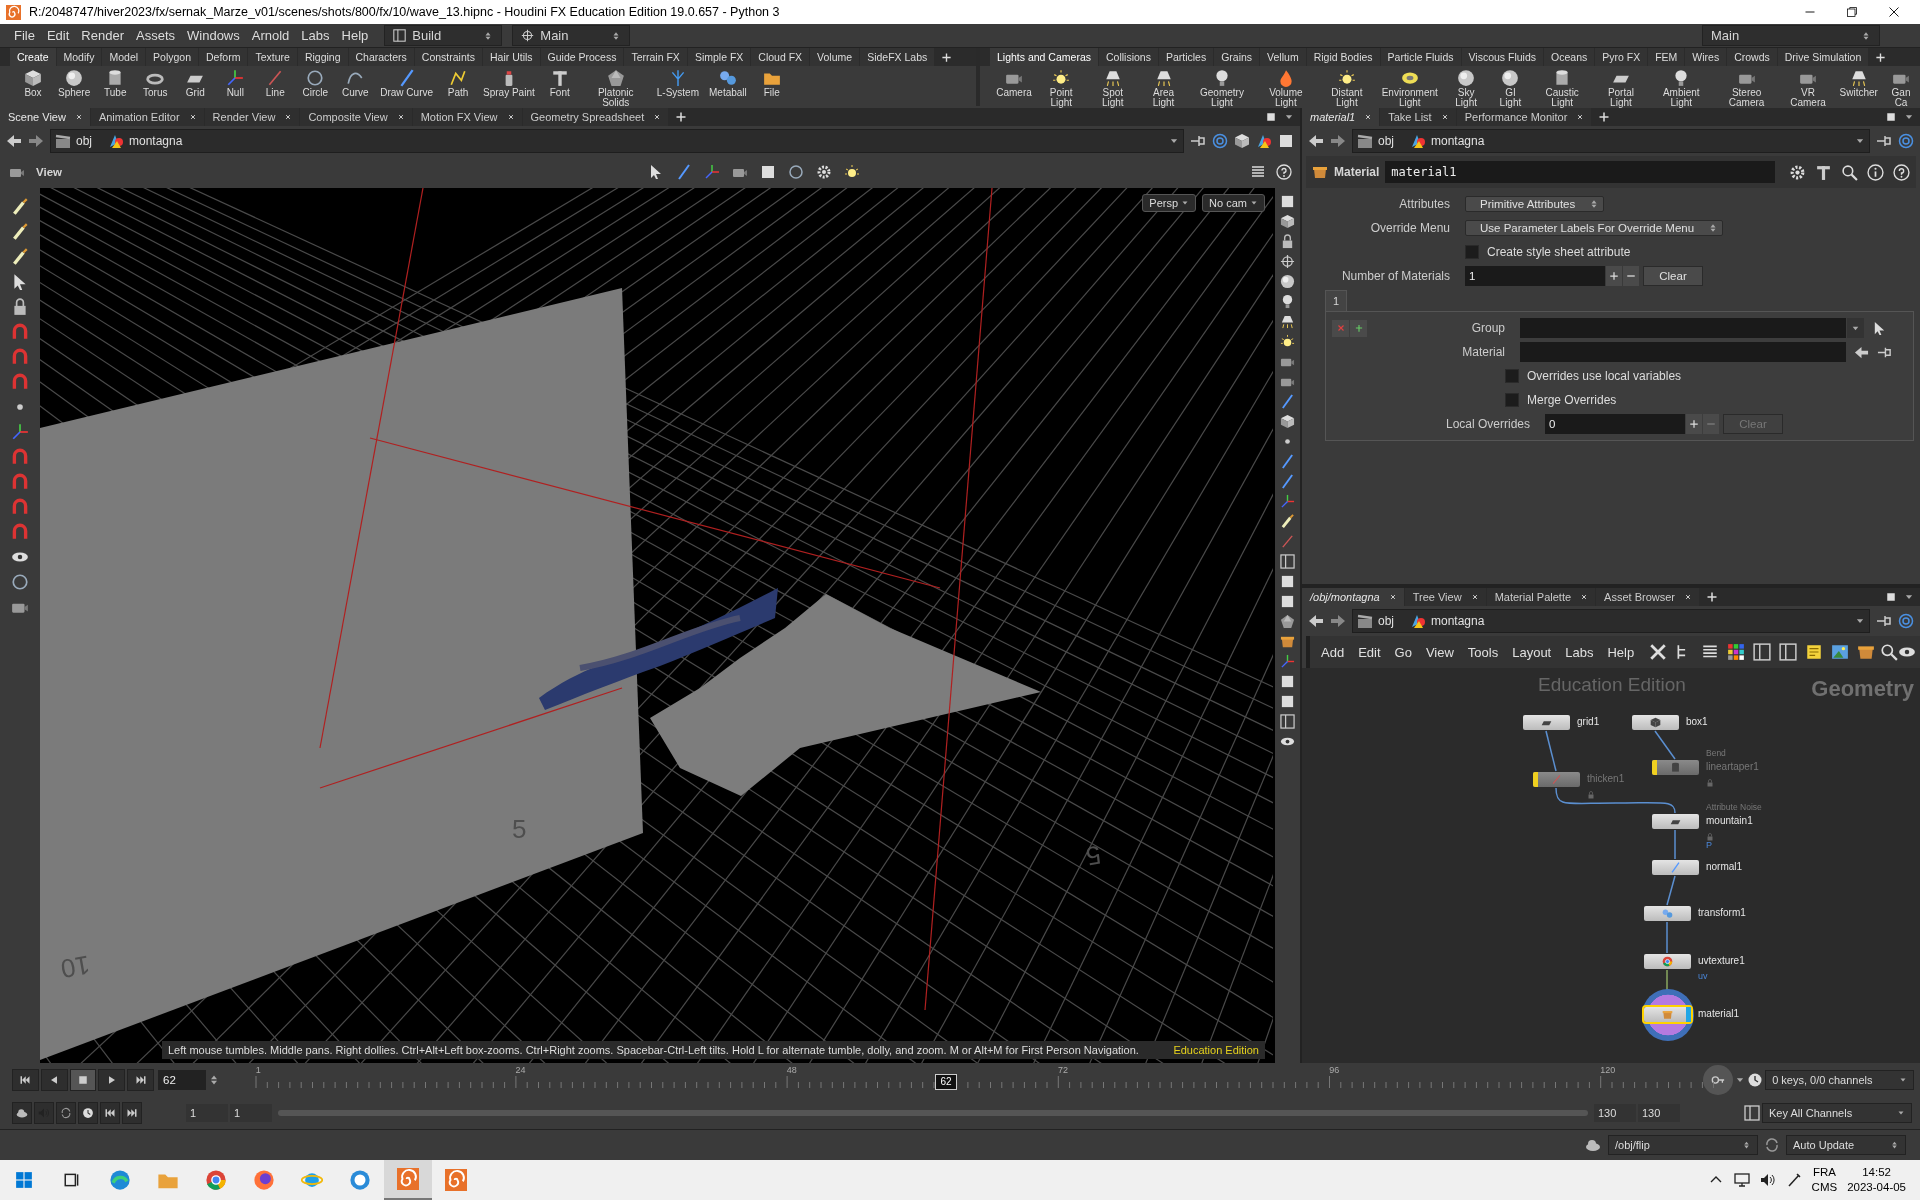  What do you see at coordinates (1113, 88) in the screenshot?
I see `shelf-tool: Spot Light` at bounding box center [1113, 88].